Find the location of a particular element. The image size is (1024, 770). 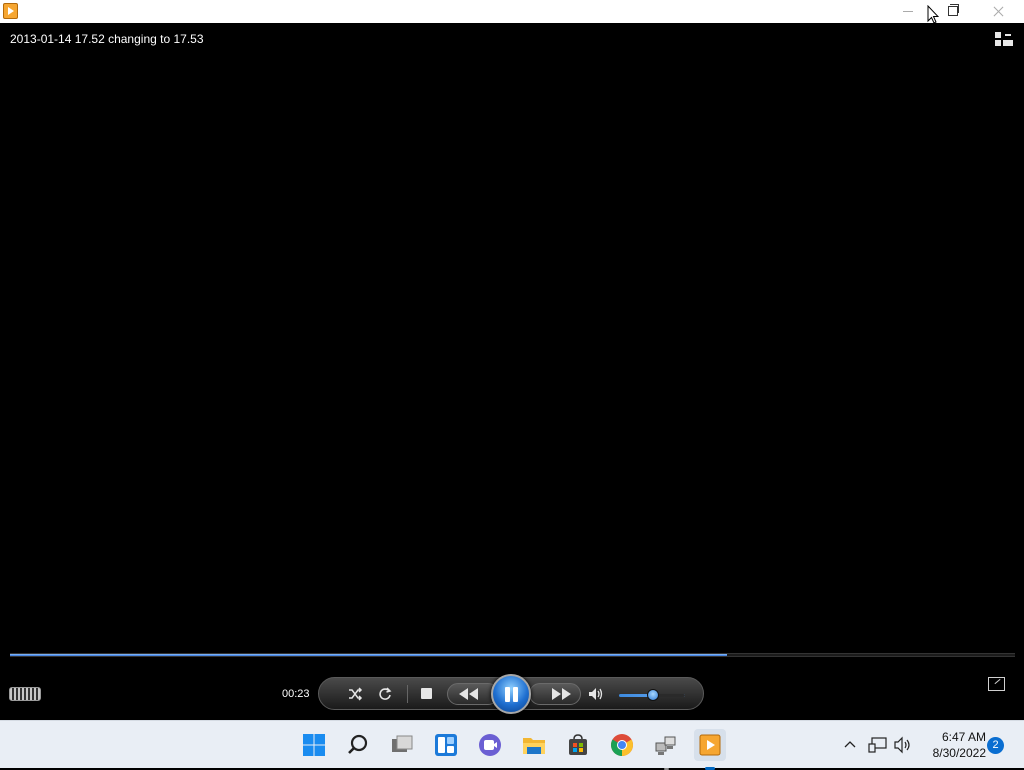

windows-start-icon is located at coordinates (314, 745).